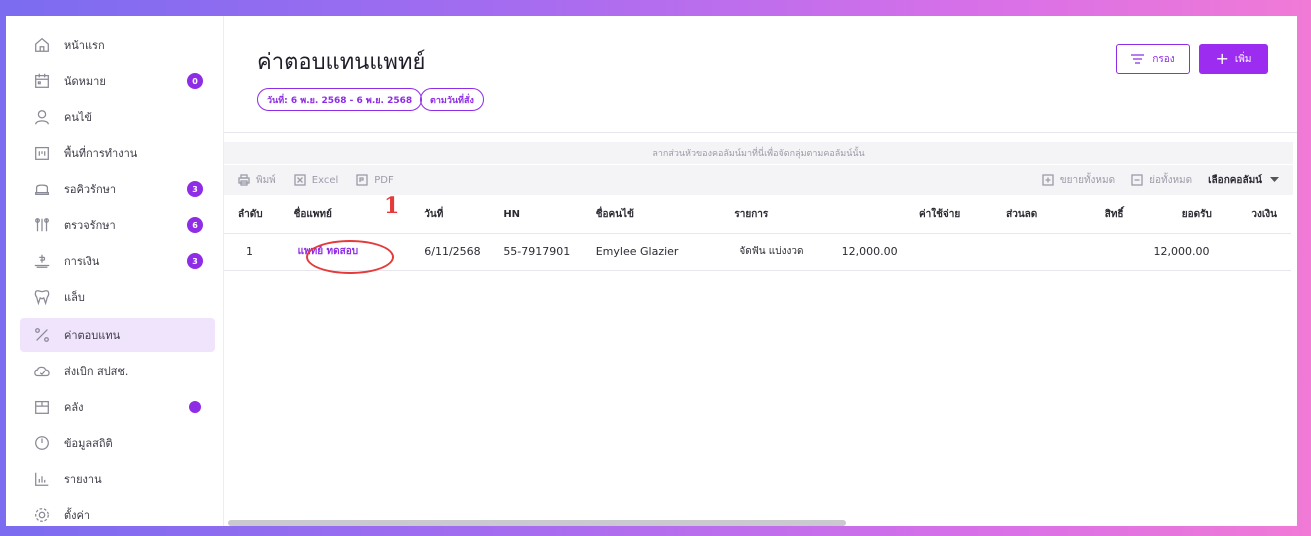  What do you see at coordinates (999, 215) in the screenshot?
I see `column-header-discount: ส่วนลด` at bounding box center [999, 215].